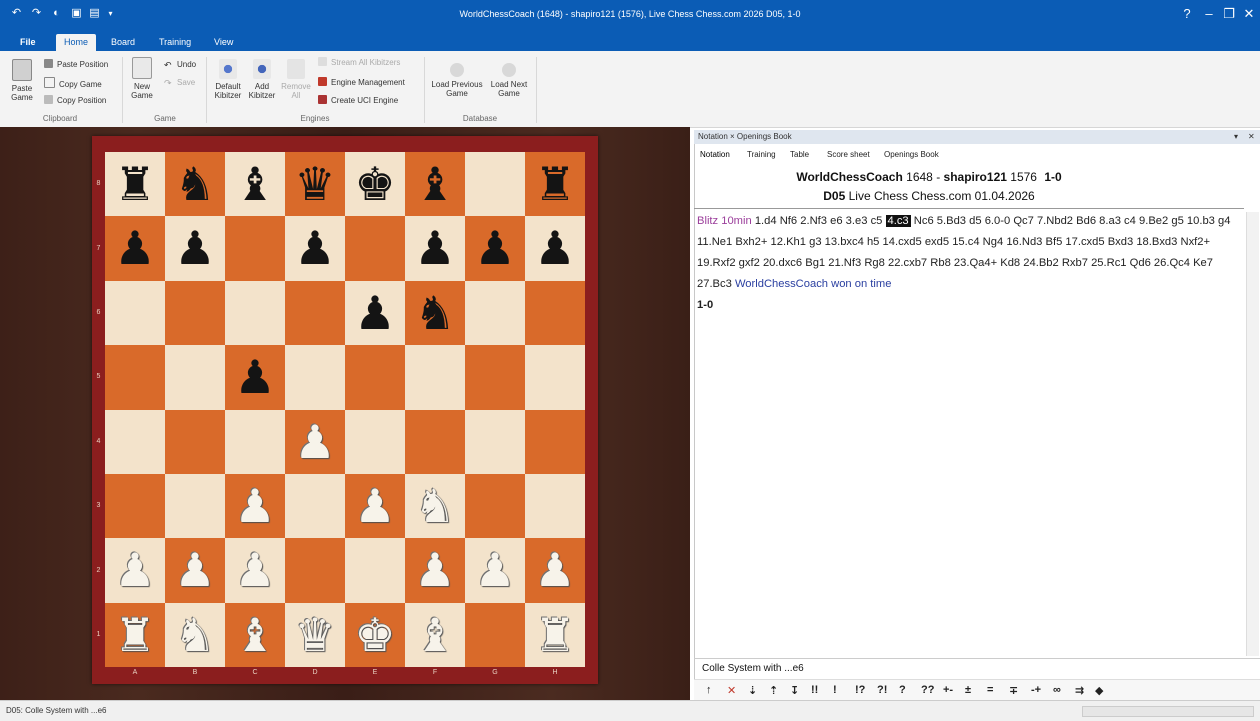 This screenshot has height=721, width=1260. What do you see at coordinates (874, 263) in the screenshot?
I see `move: Rg8` at bounding box center [874, 263].